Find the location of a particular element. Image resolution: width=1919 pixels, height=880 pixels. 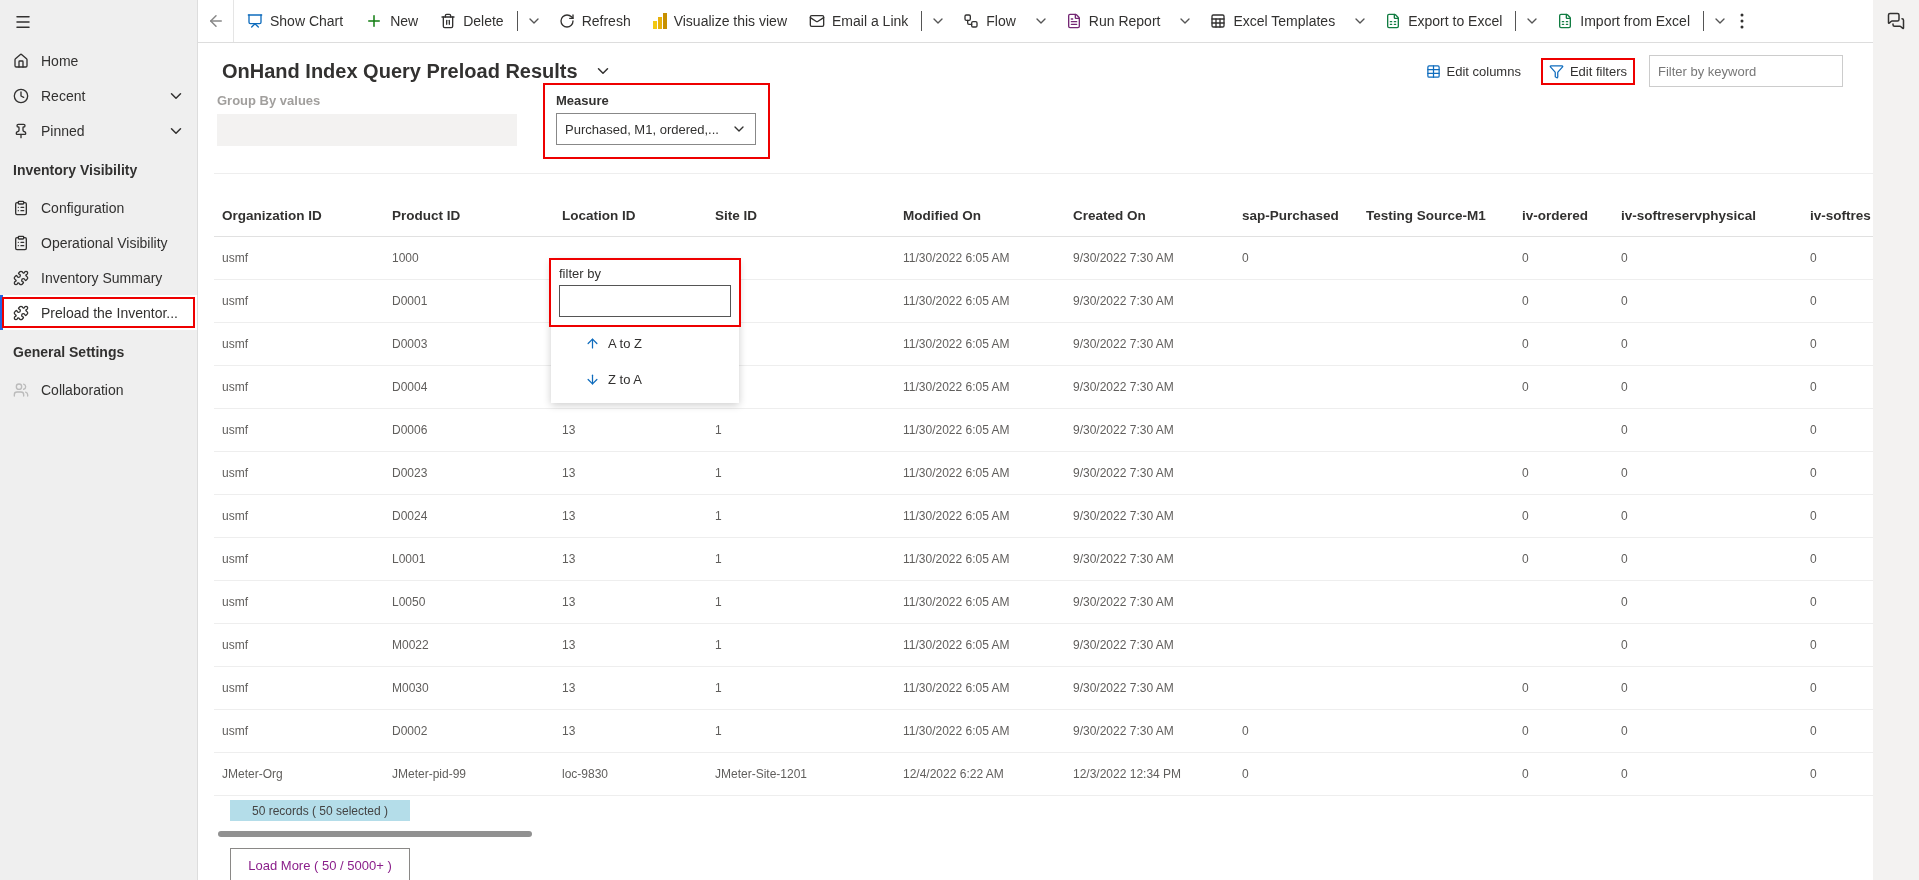

people-icon is located at coordinates (21, 389).